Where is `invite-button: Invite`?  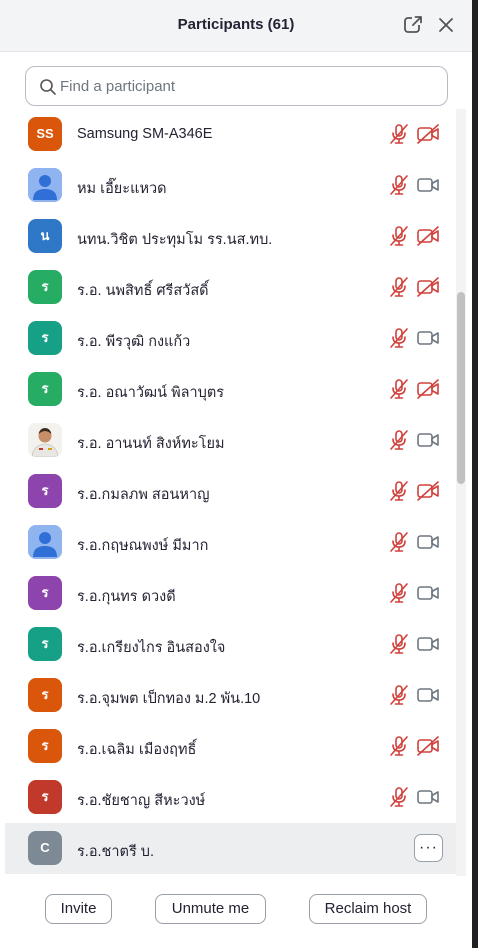
invite-button: Invite is located at coordinates (78, 909).